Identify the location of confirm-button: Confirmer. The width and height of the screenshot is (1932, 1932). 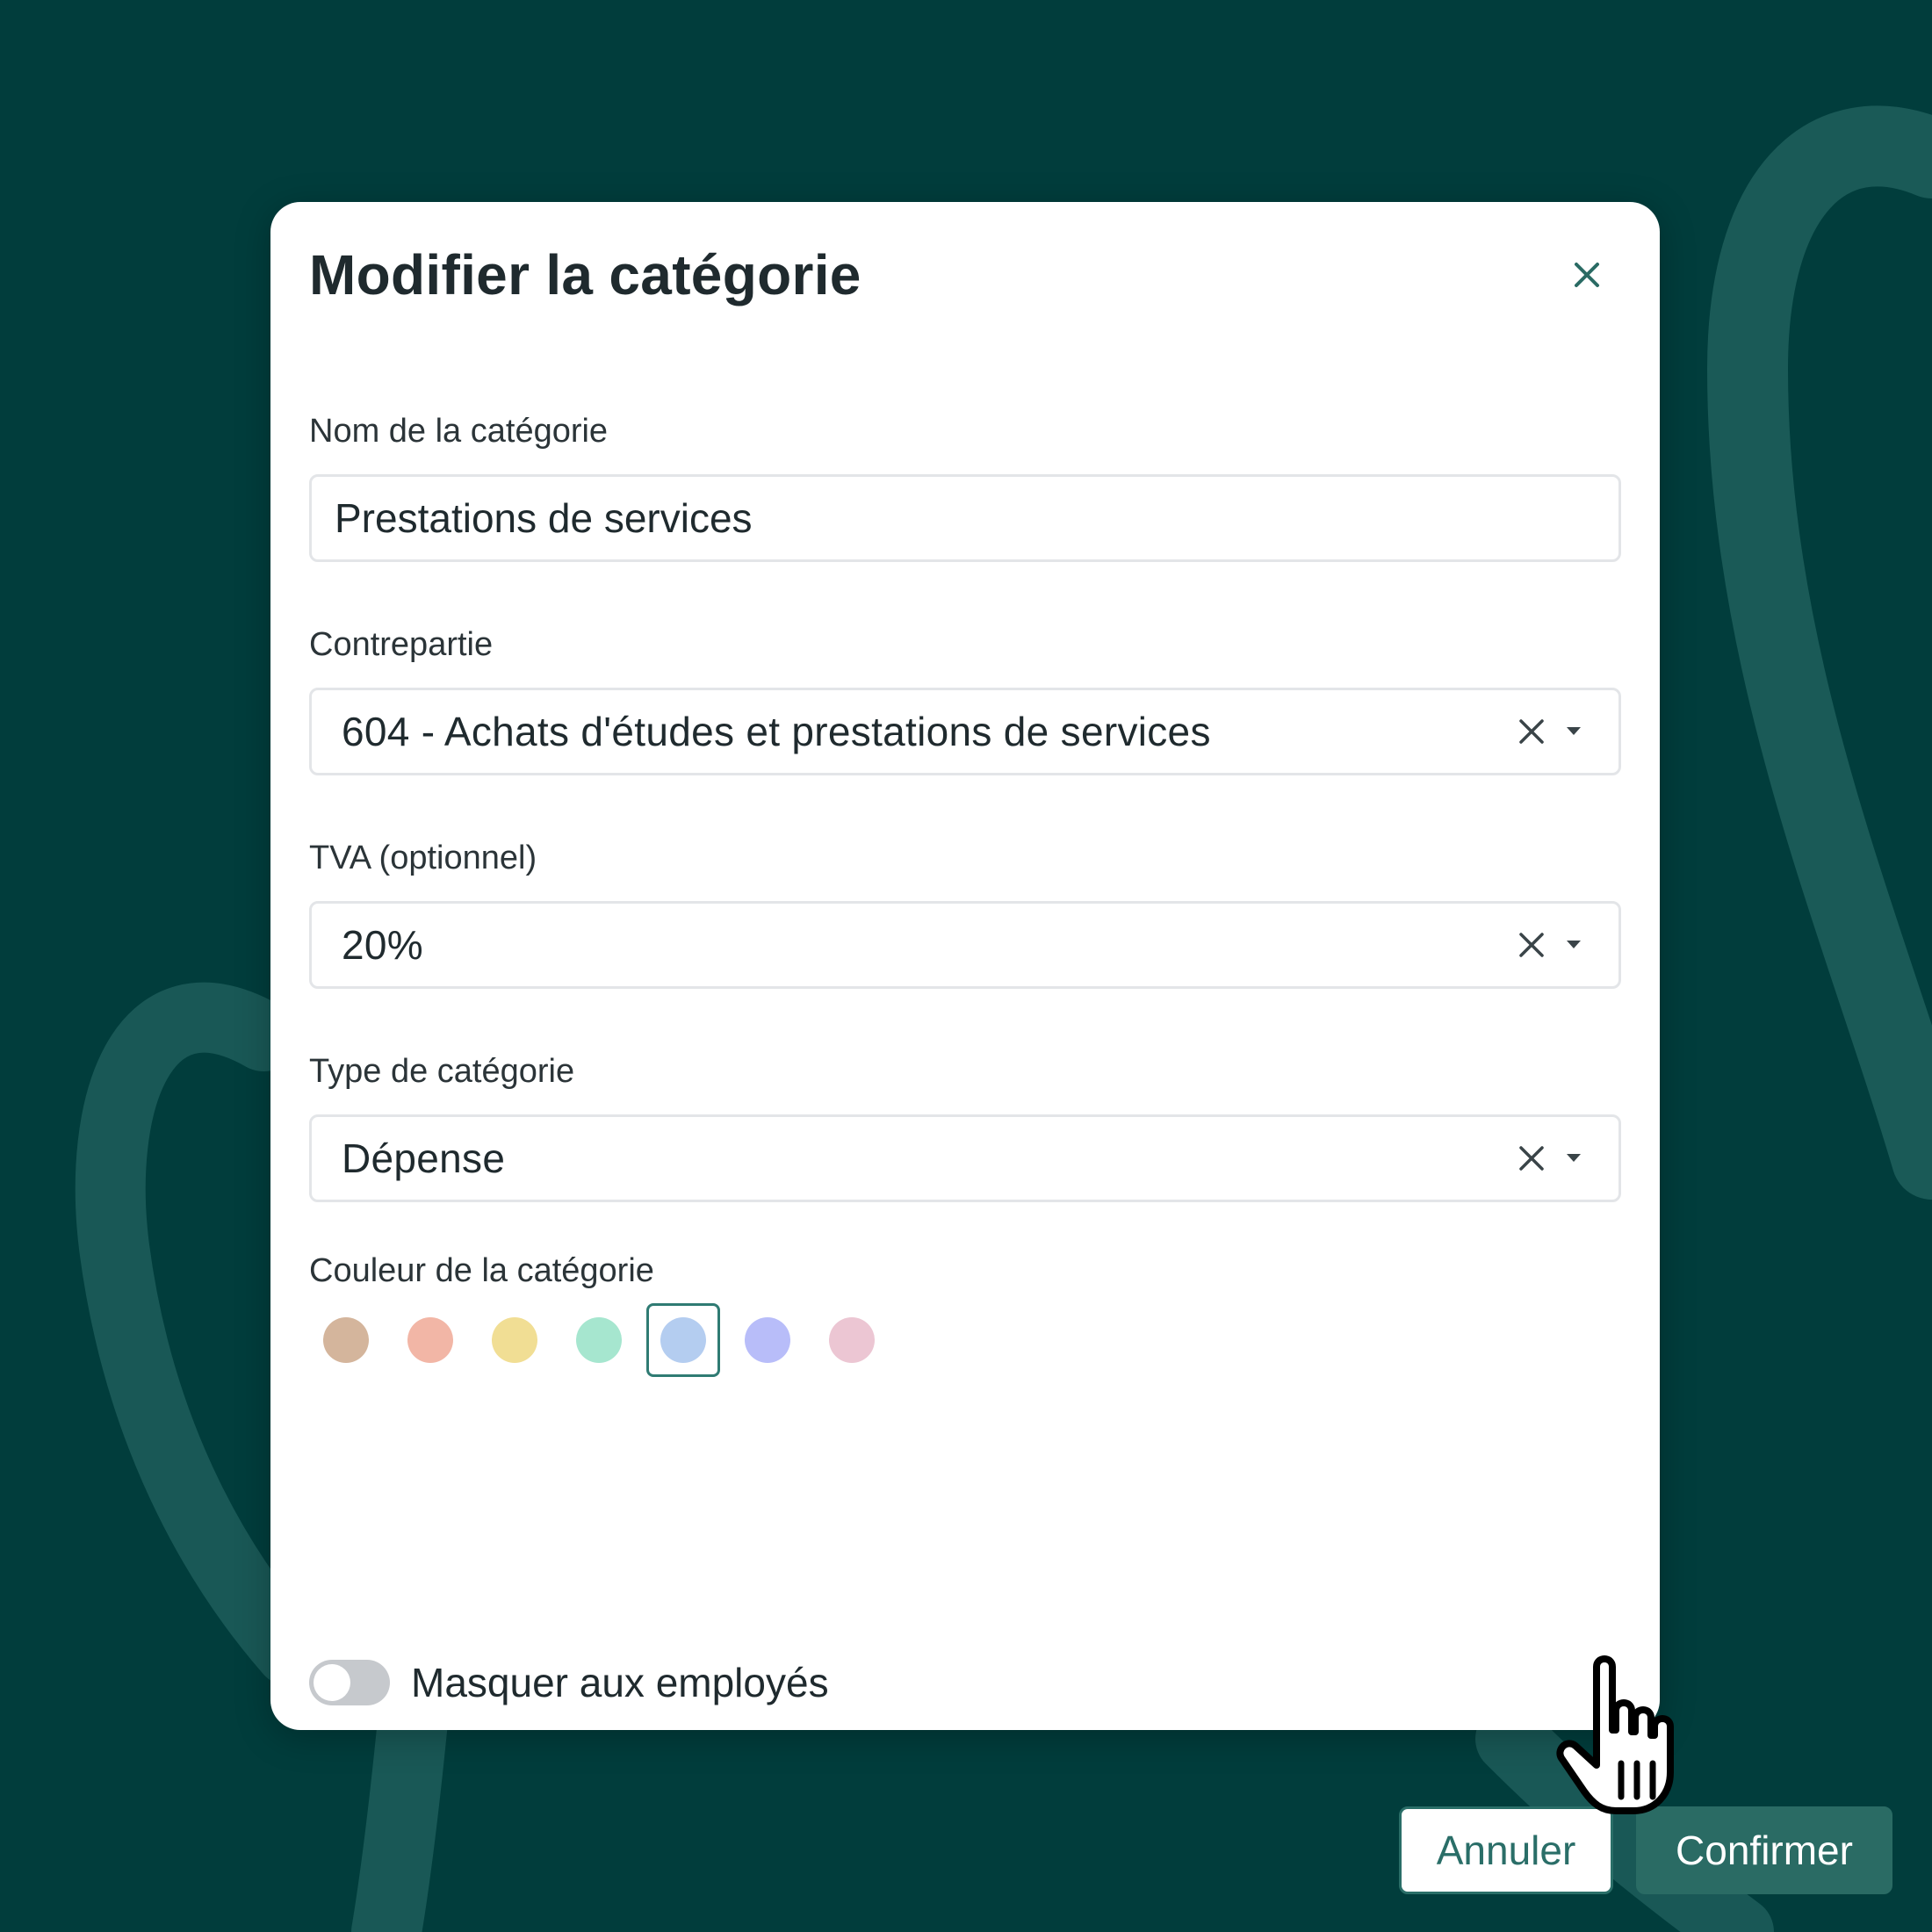
(1764, 1850).